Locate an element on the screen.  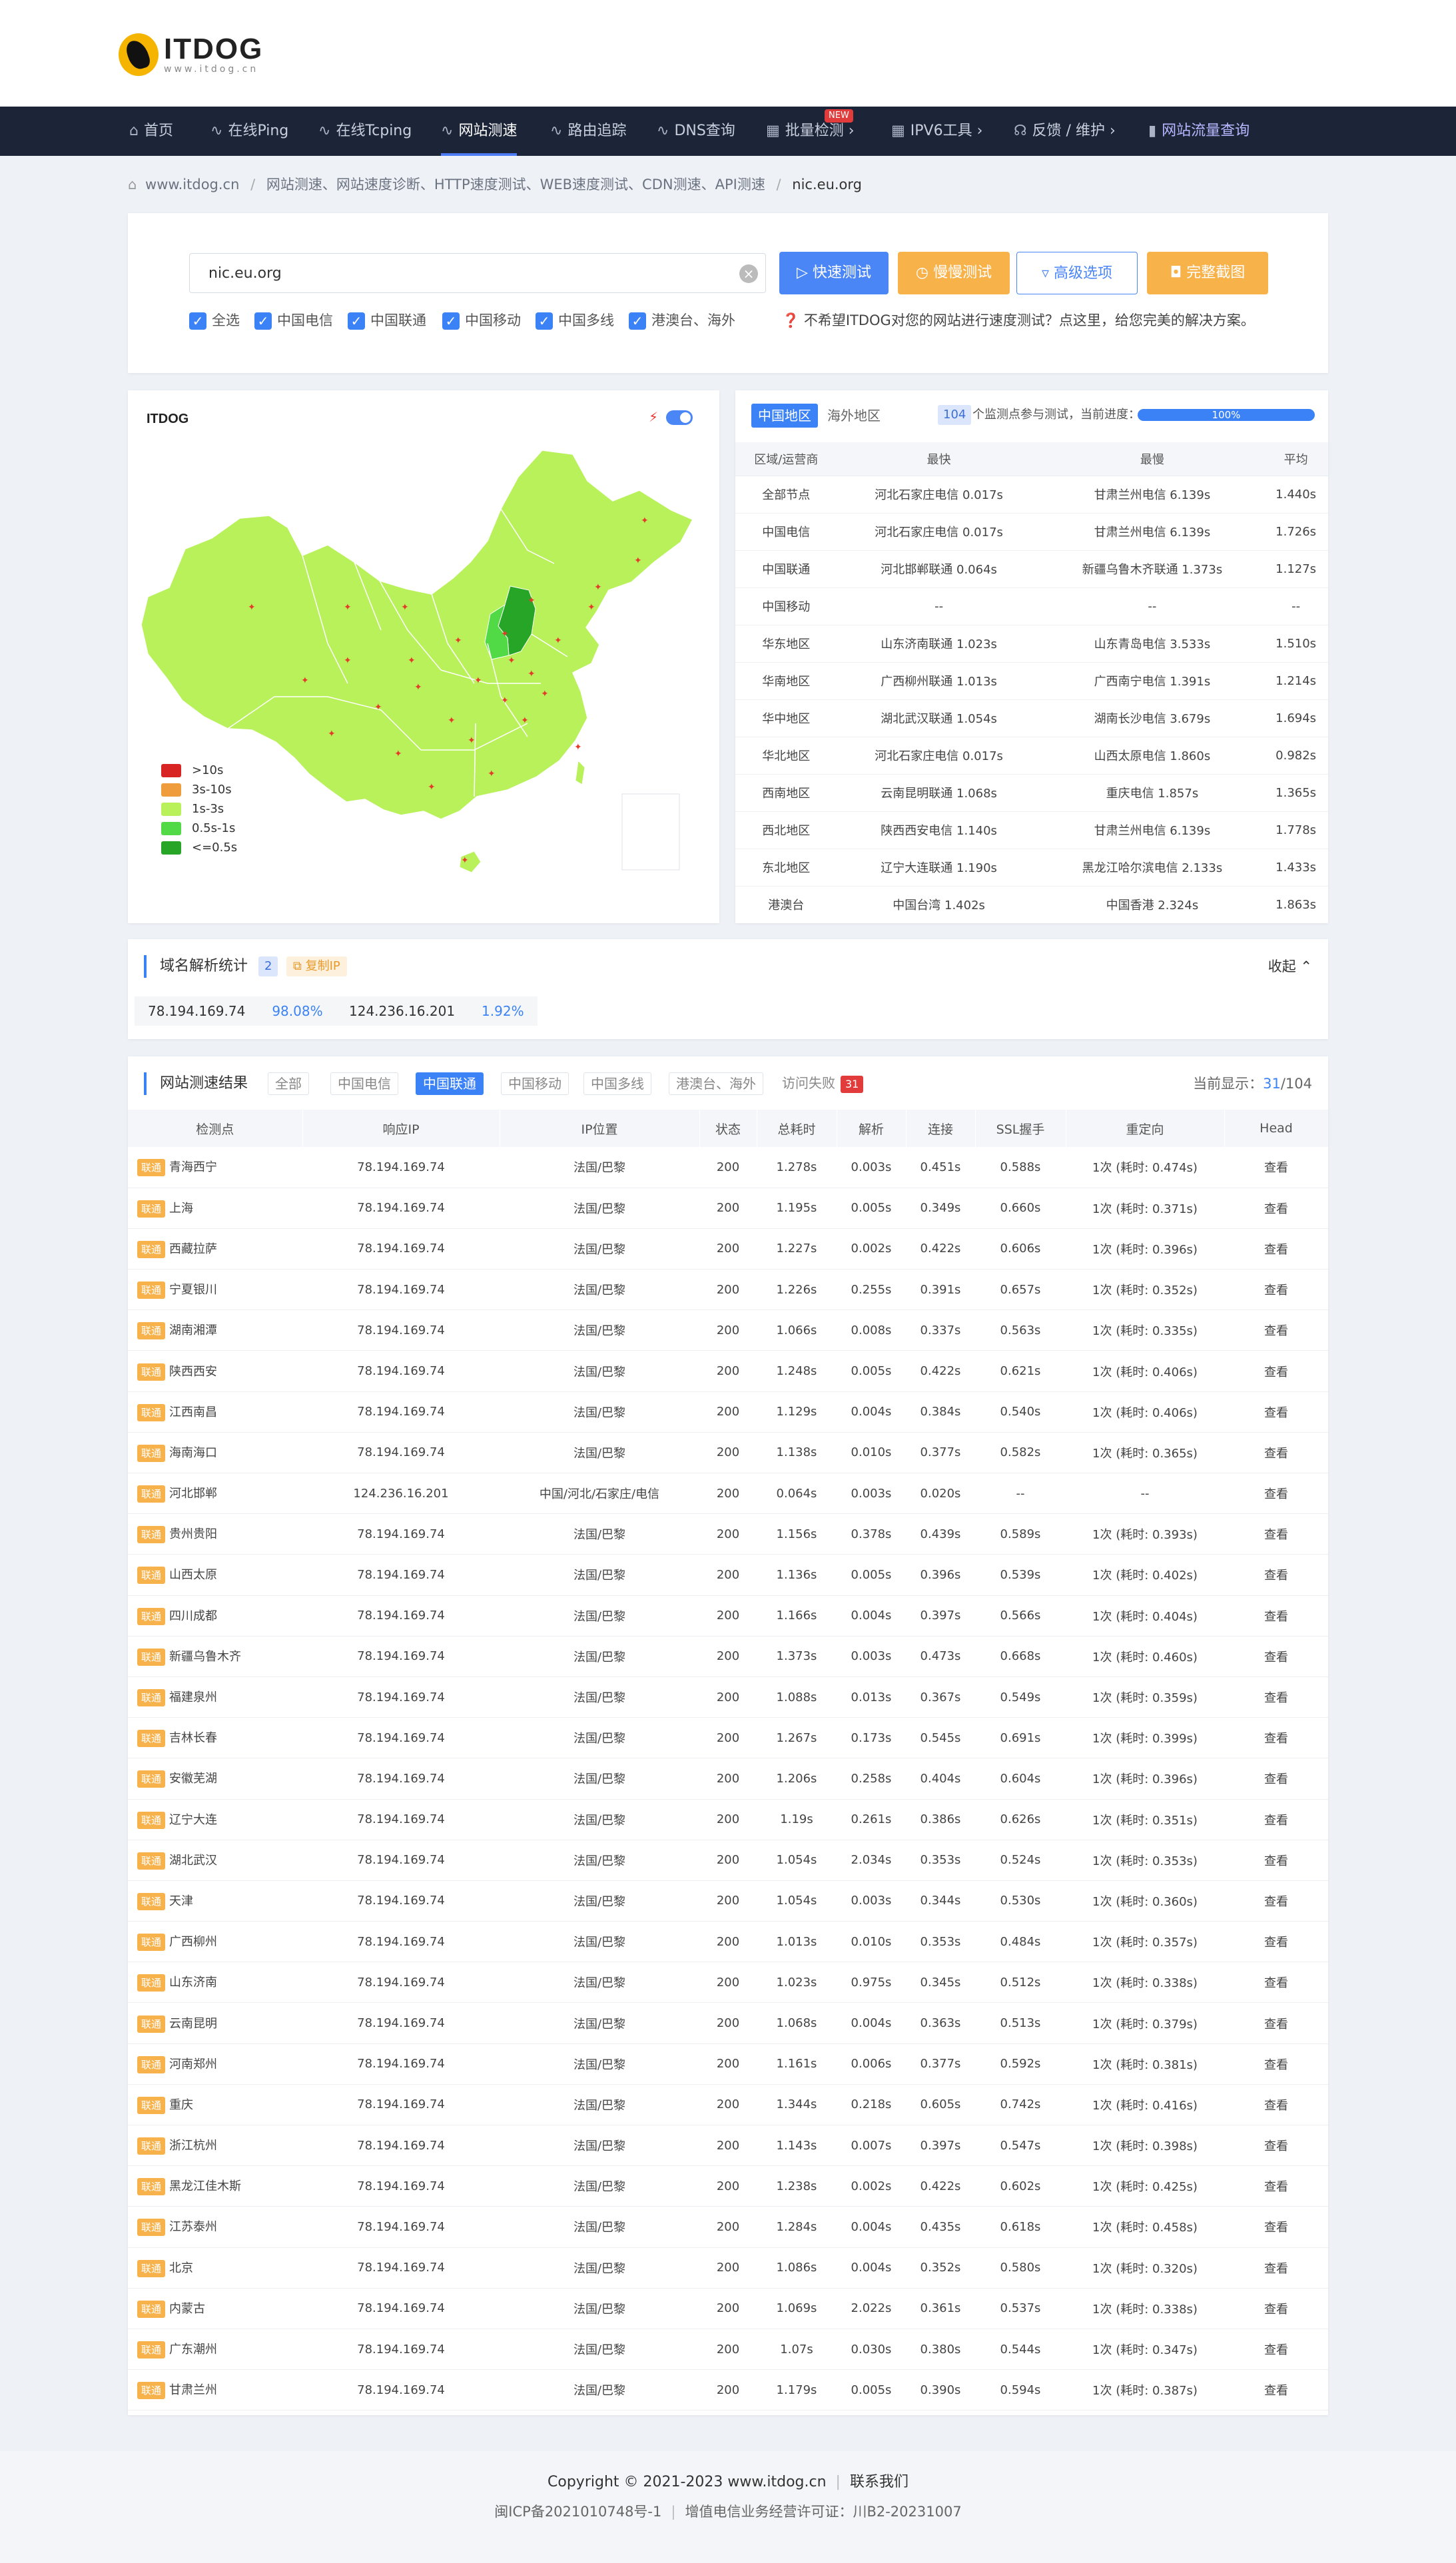
advanced-options-button: ▿ 高级选项 is located at coordinates (1077, 273).